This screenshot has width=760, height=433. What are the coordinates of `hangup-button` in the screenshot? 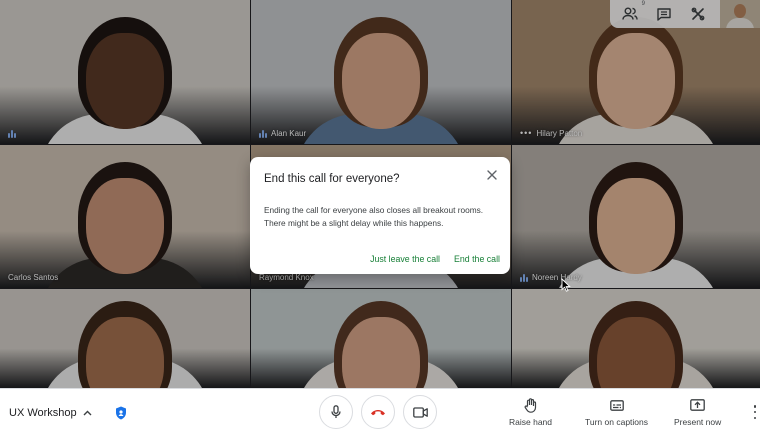 It's located at (378, 412).